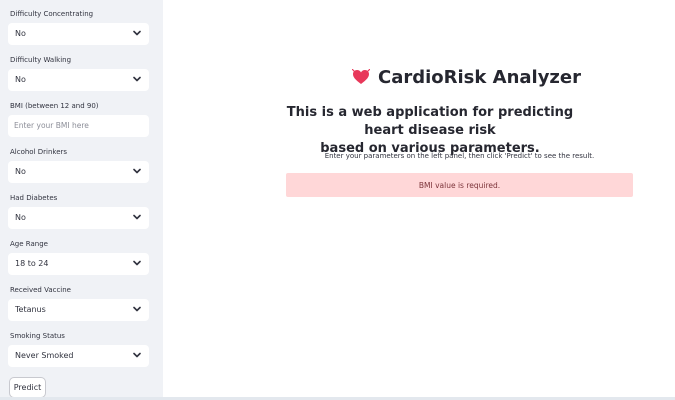 This screenshot has height=400, width=675. Describe the element at coordinates (78, 80) in the screenshot. I see `difficulty-walking-select: No` at that location.